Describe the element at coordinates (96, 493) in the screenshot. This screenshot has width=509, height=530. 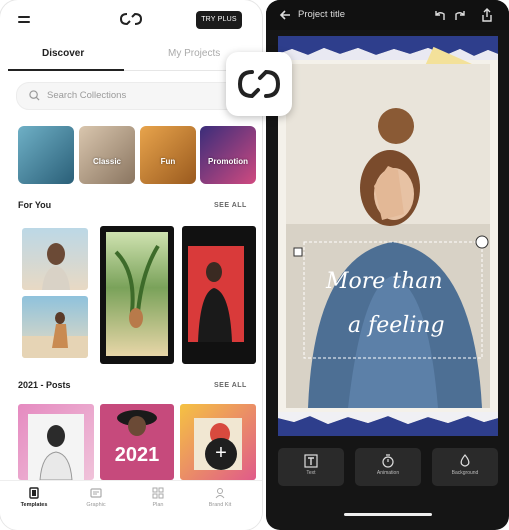
I see `graphic-icon` at that location.